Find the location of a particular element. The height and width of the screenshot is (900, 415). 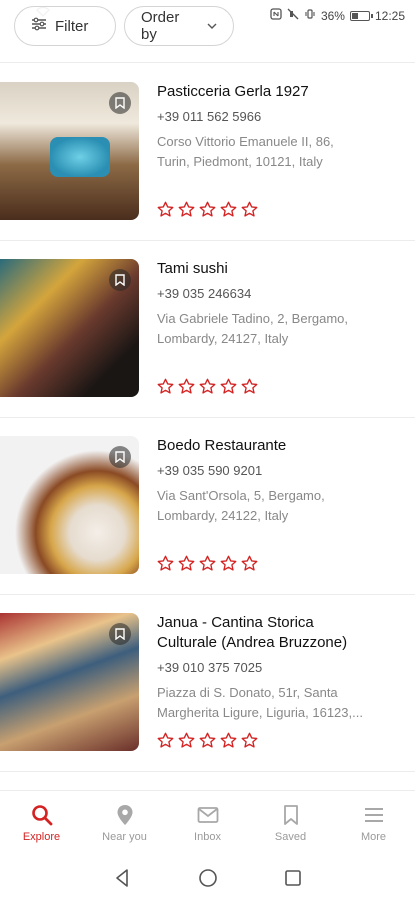

address-line: Turin, Piedmont, 10121, Italy is located at coordinates (240, 161).